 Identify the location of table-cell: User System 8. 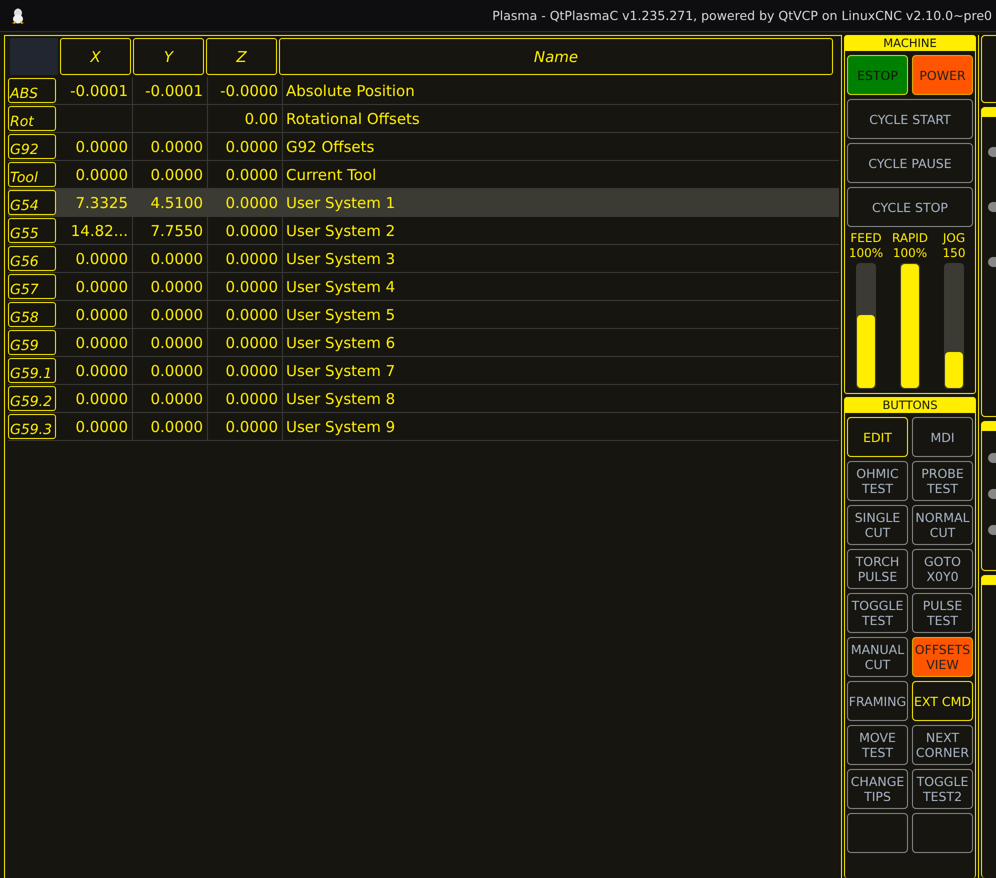
(341, 399).